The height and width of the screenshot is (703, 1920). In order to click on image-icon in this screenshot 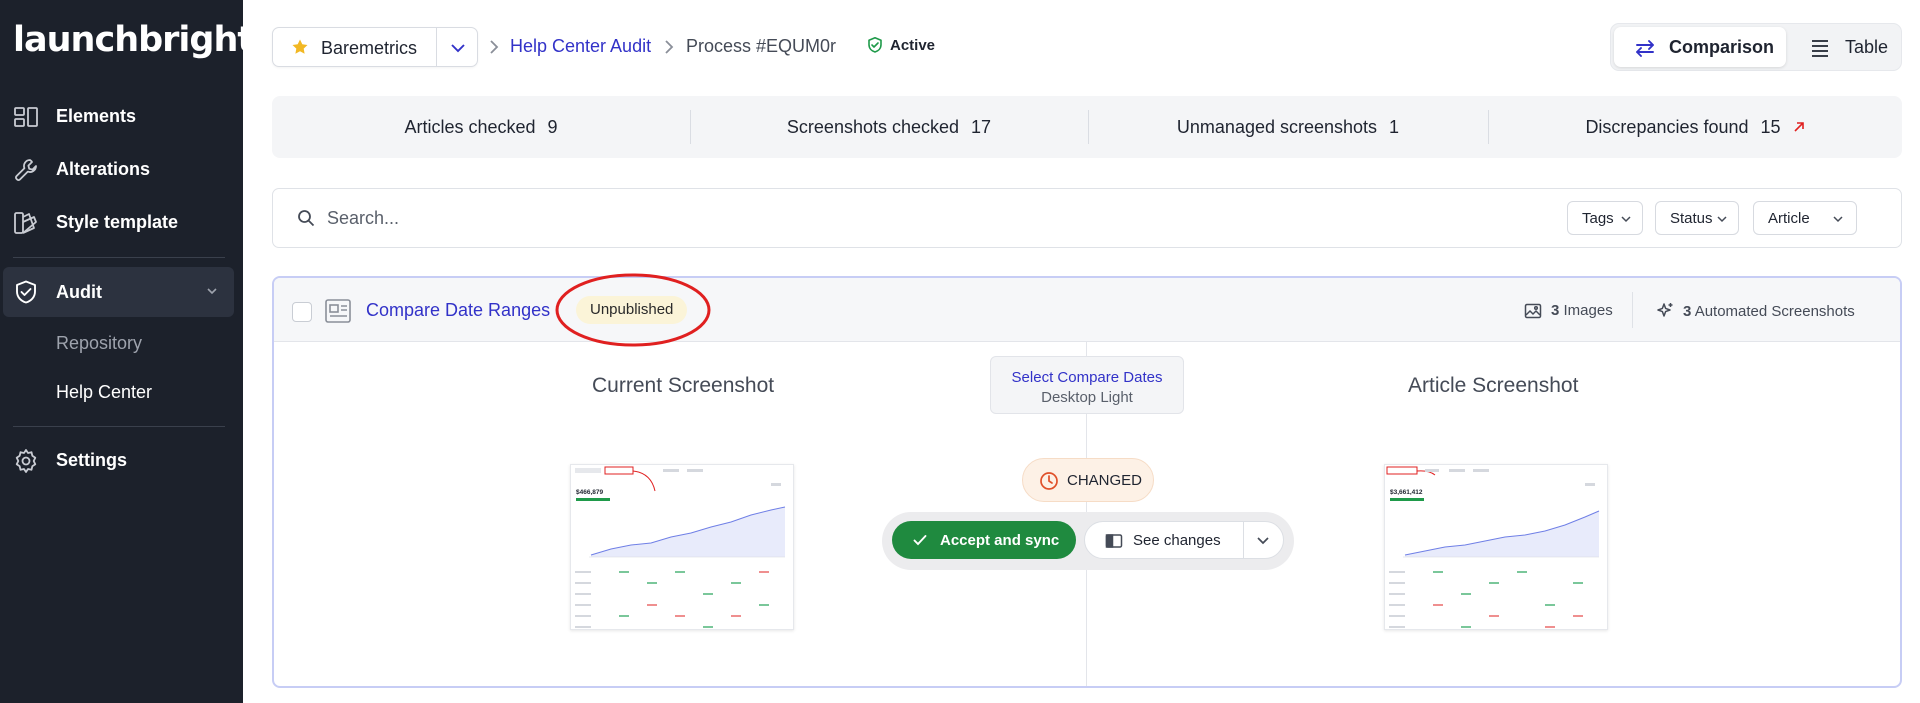, I will do `click(1533, 311)`.